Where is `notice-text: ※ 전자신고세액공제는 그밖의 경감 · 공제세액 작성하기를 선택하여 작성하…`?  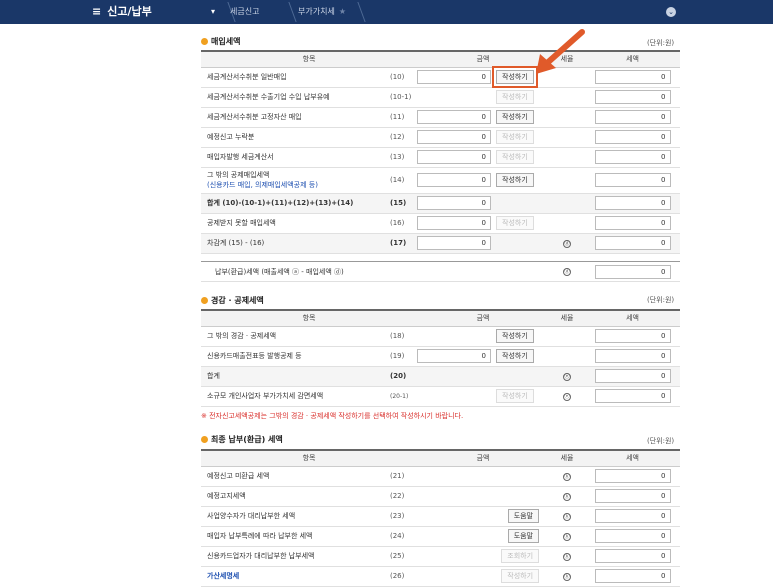 notice-text: ※ 전자신고세액공제는 그밖의 경감 · 공제세액 작성하기를 선택하여 작성하… is located at coordinates (332, 416).